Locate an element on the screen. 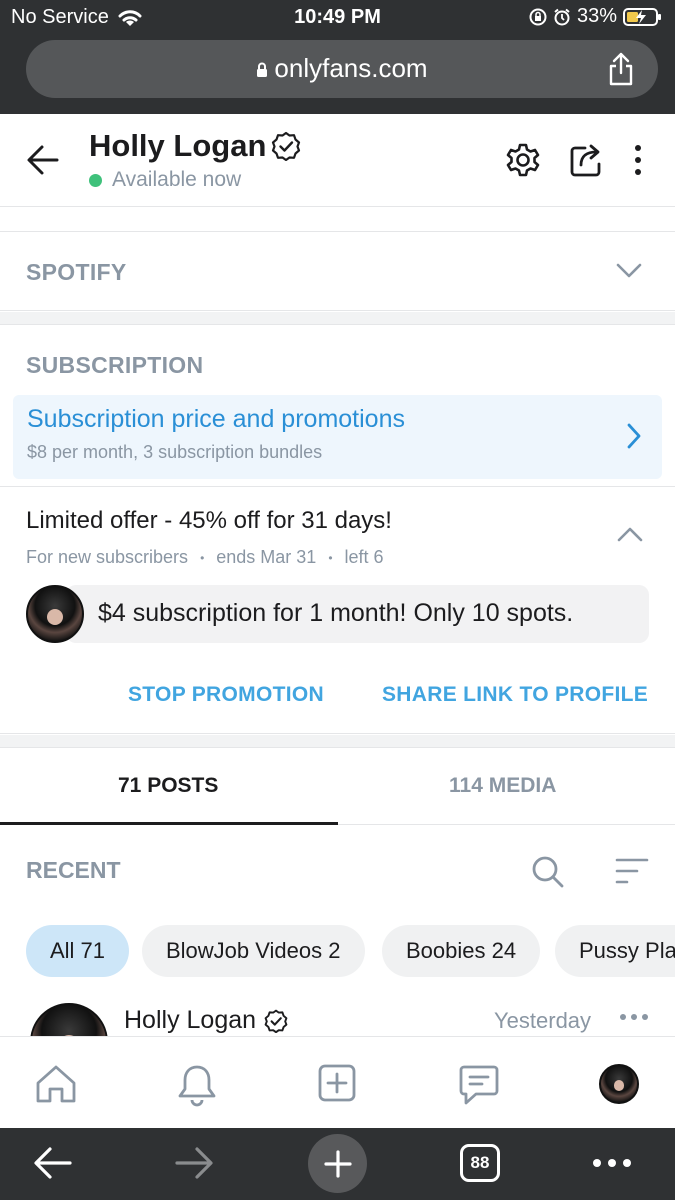 Image resolution: width=675 pixels, height=1200 pixels. chevron-up-icon is located at coordinates (630, 534).